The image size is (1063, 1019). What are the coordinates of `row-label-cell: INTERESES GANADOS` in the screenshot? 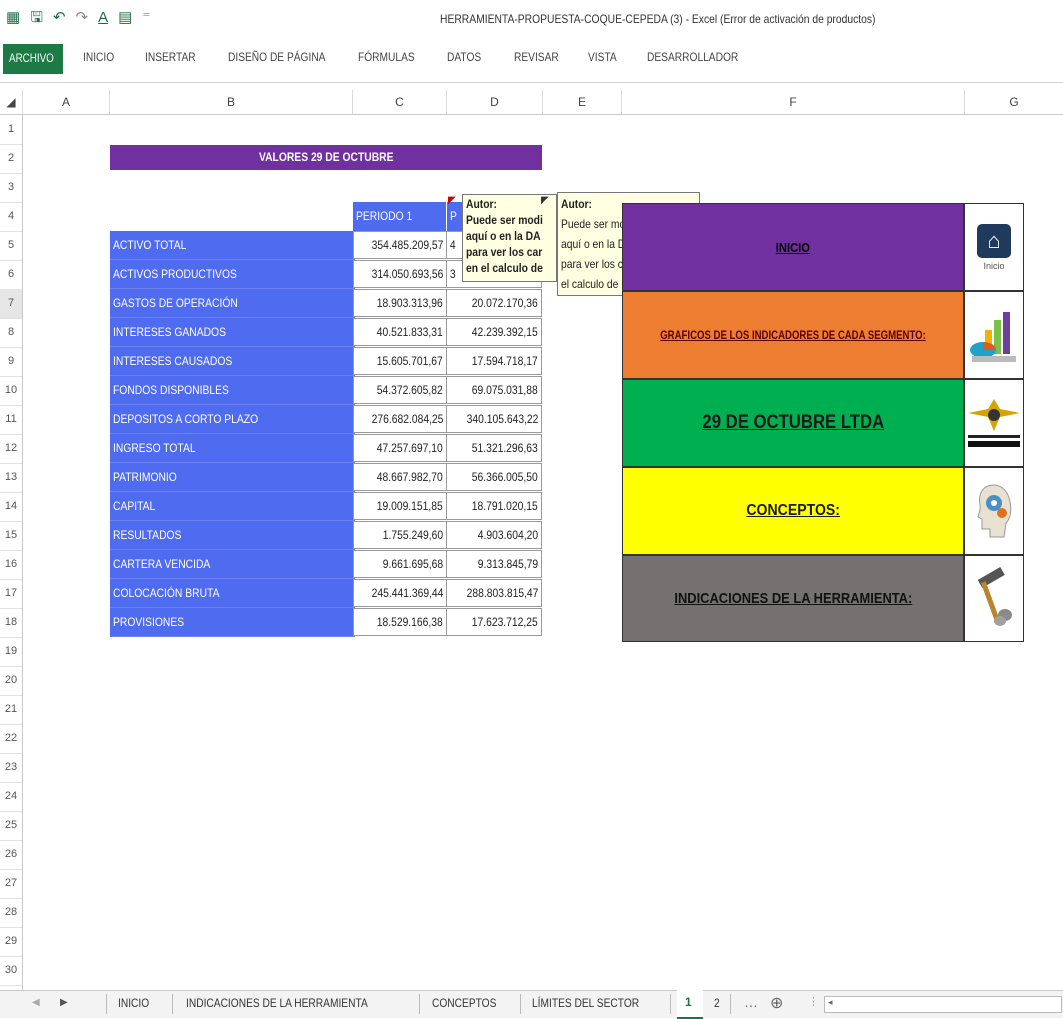 It's located at (232, 332).